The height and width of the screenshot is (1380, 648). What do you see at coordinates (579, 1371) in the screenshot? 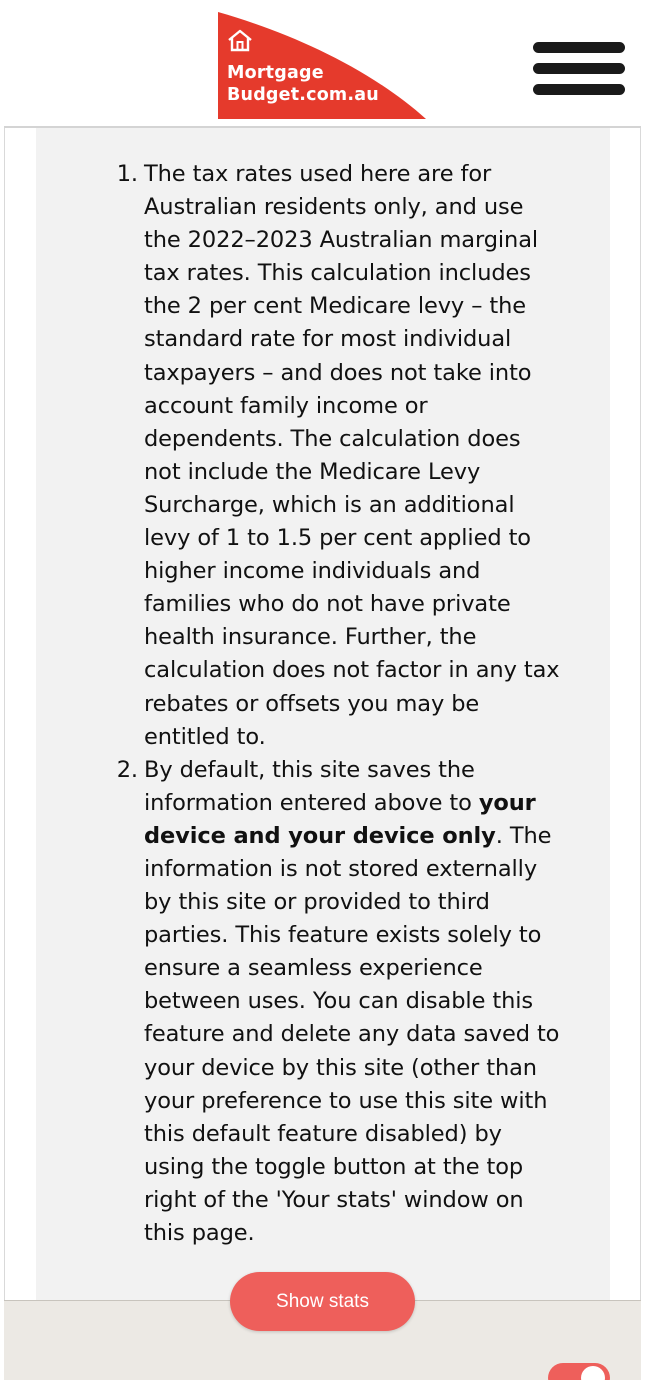
I see `save-data-toggle` at bounding box center [579, 1371].